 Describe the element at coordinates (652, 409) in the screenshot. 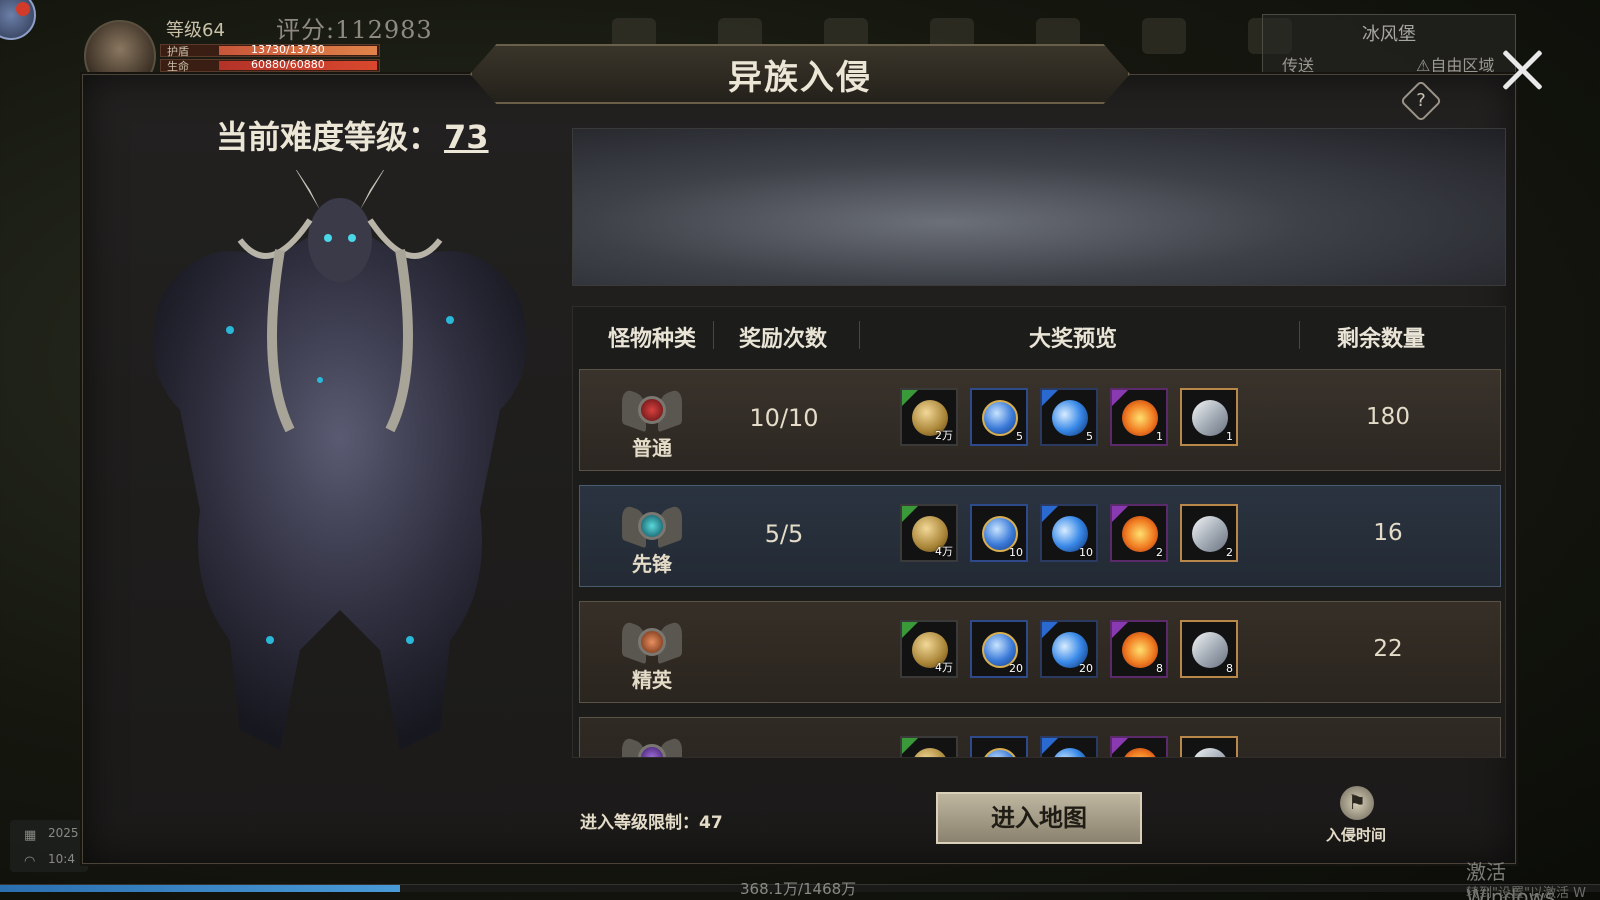

I see `normal-badge-icon` at that location.